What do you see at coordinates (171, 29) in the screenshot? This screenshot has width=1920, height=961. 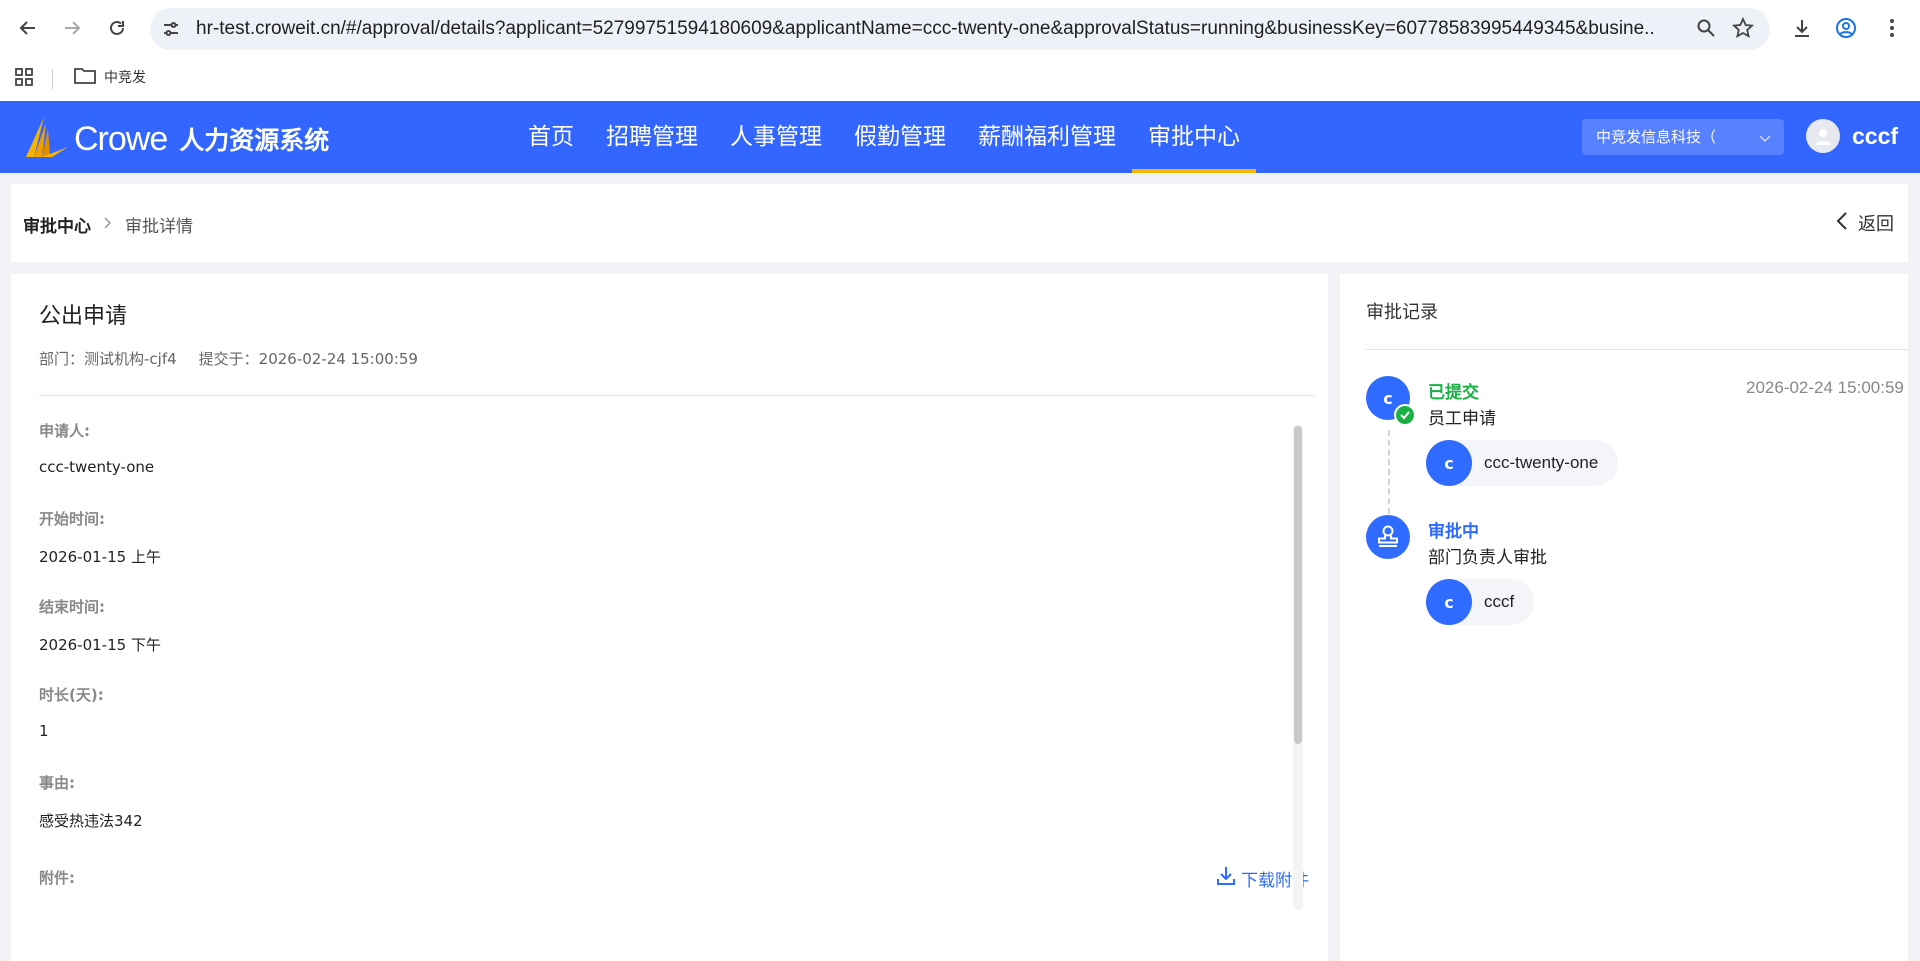 I see `site-settings-icon` at bounding box center [171, 29].